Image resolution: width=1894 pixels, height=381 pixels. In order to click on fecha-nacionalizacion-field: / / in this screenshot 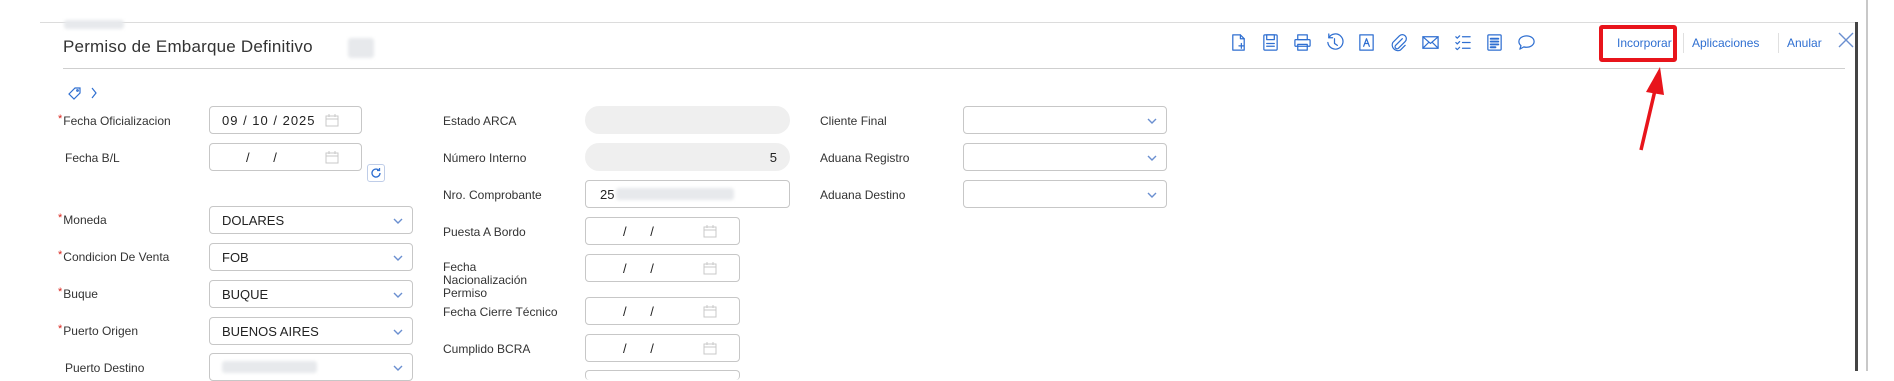, I will do `click(662, 268)`.